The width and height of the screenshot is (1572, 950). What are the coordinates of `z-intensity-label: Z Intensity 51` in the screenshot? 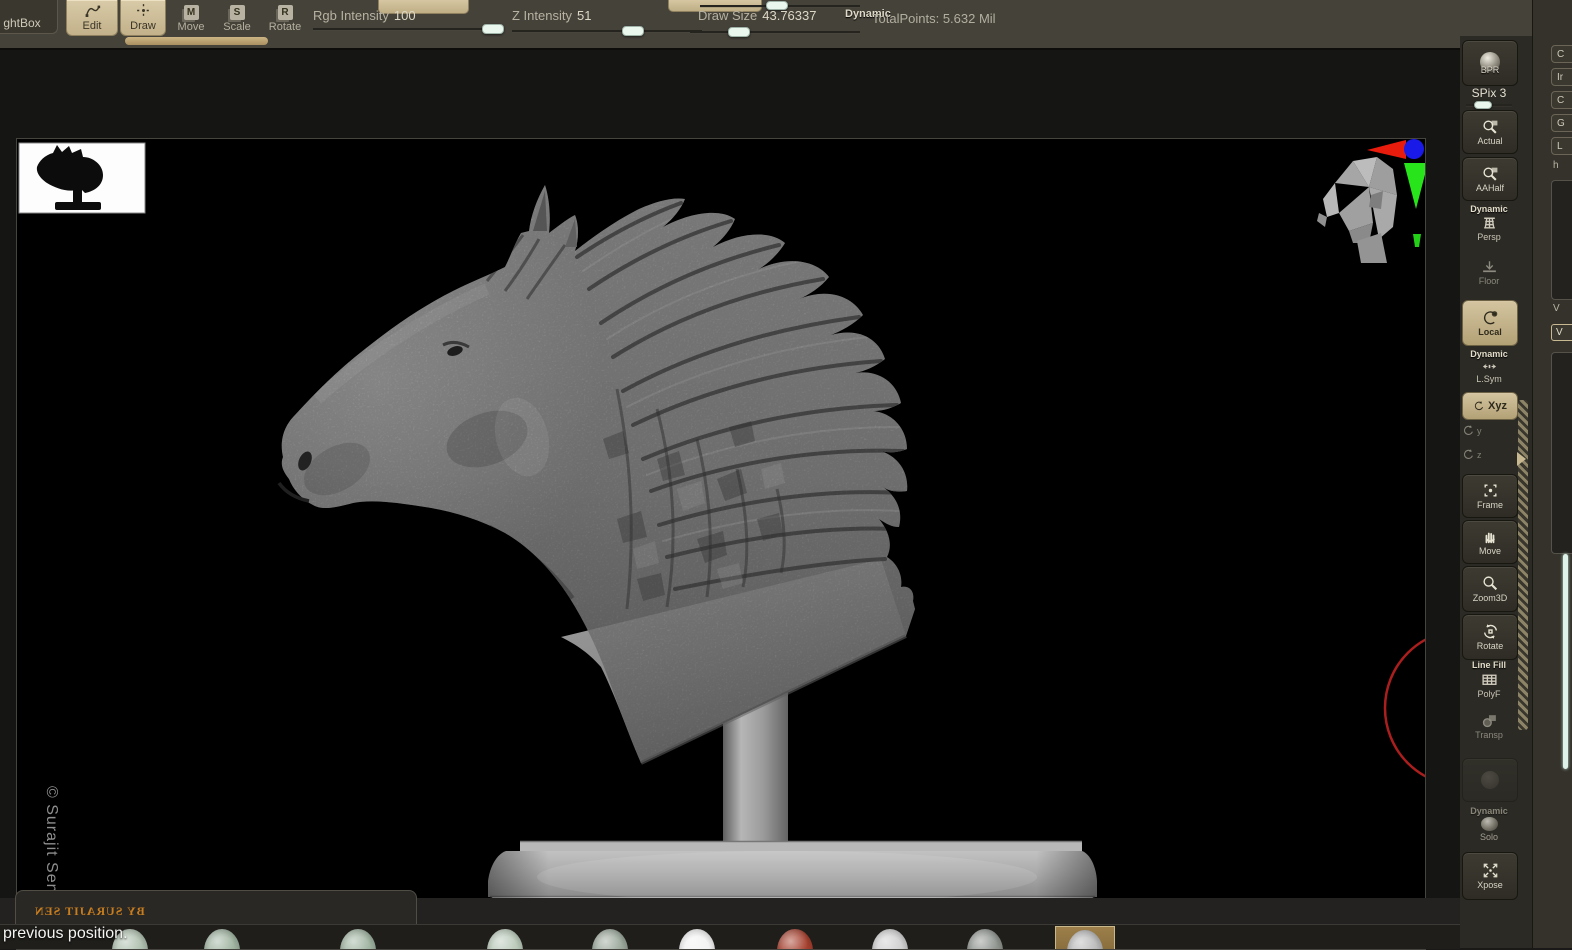 It's located at (552, 15).